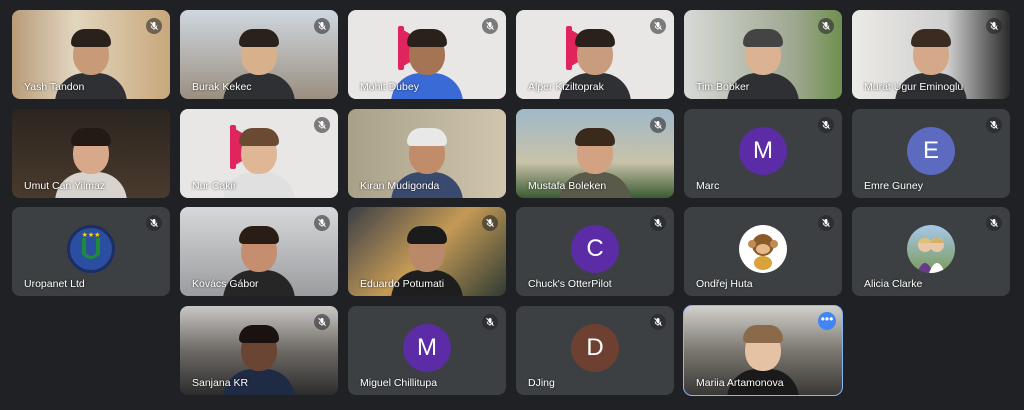 The image size is (1024, 410). I want to click on participant-name: Burak Kekec, so click(222, 87).